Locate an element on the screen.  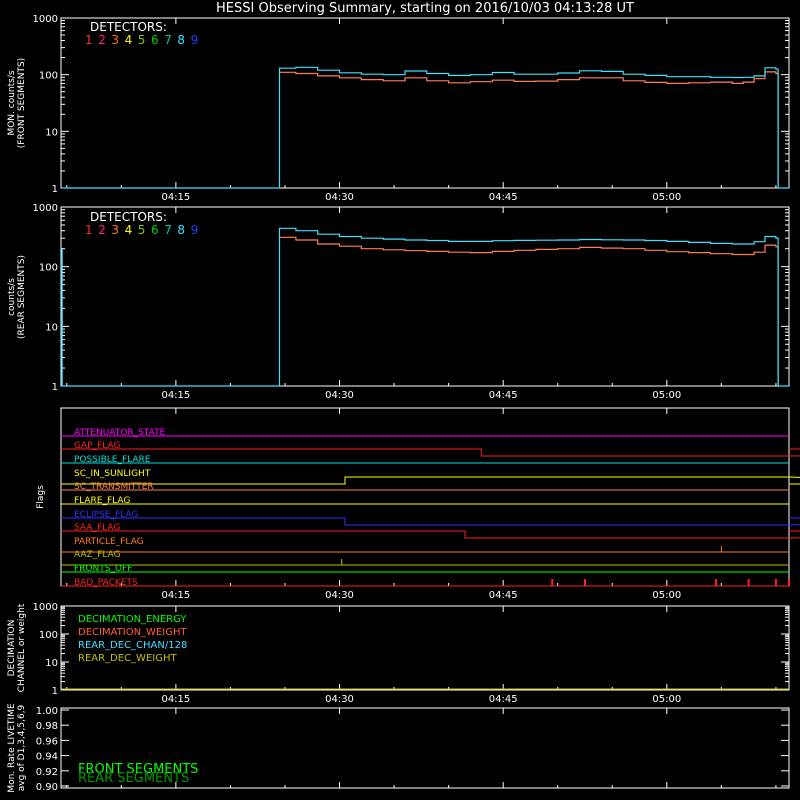
decimation-legend-1: DECIMATION_ENERGY is located at coordinates (132, 619).